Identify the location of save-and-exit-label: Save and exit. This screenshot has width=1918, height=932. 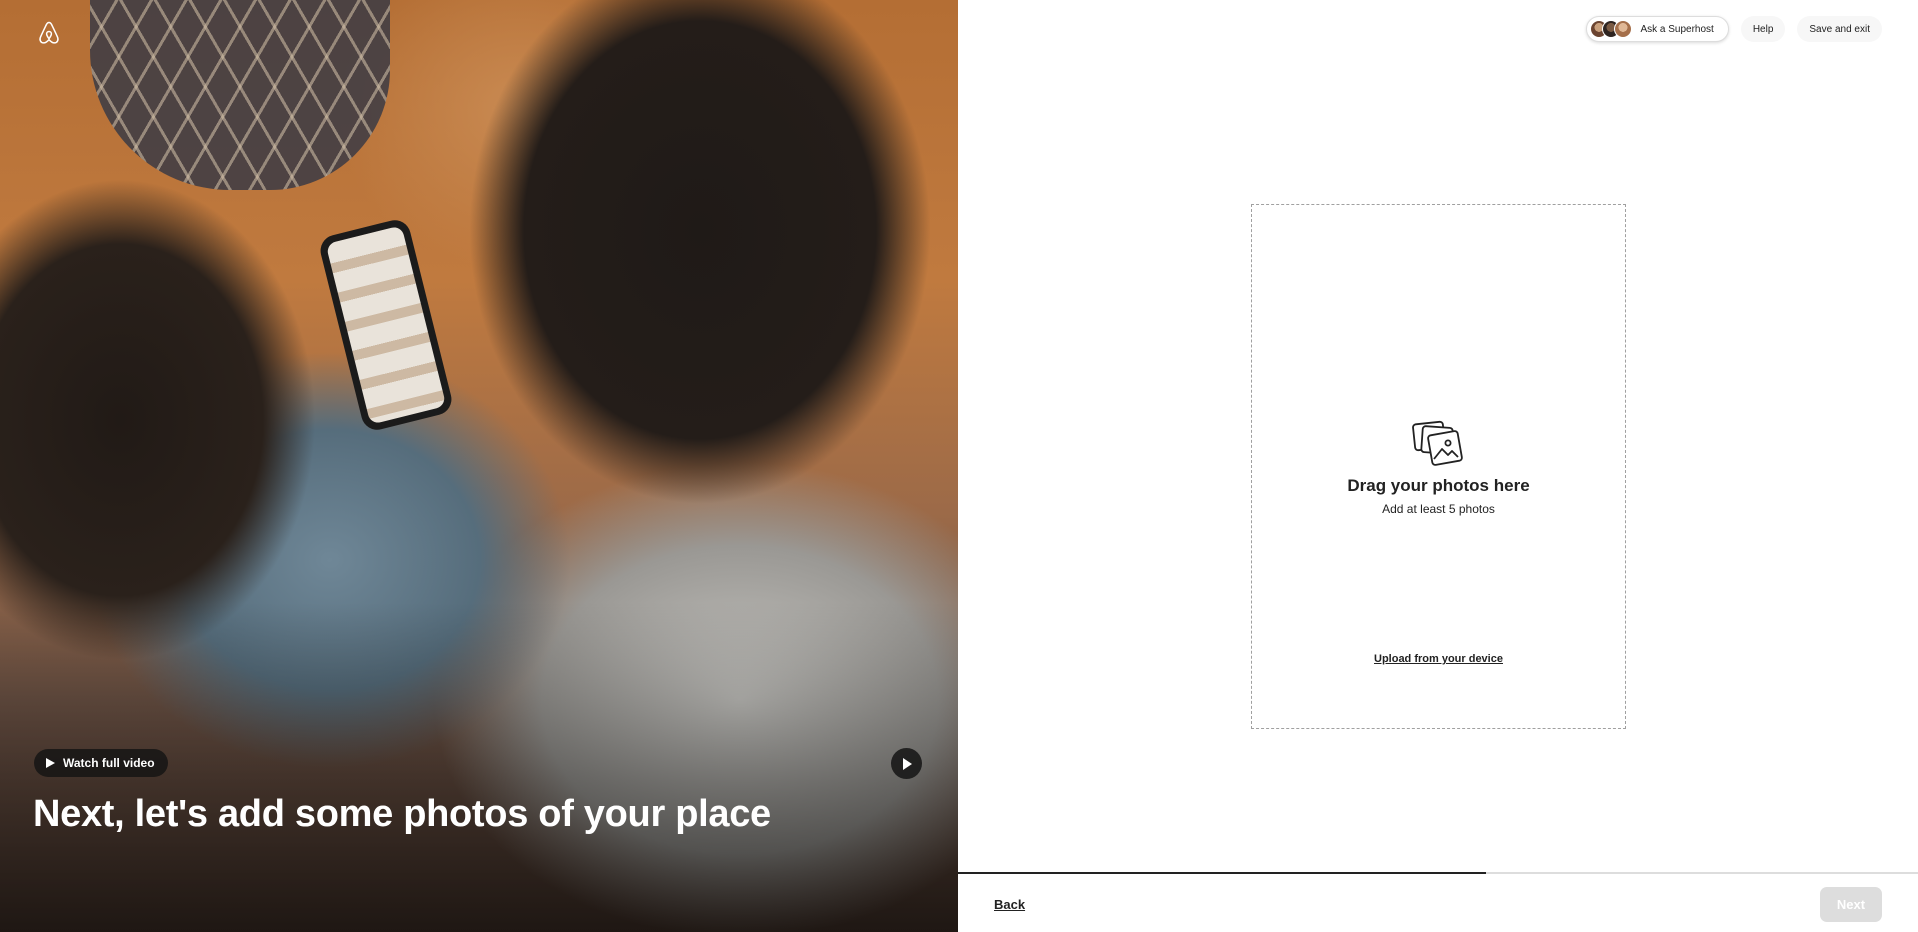
(1839, 29).